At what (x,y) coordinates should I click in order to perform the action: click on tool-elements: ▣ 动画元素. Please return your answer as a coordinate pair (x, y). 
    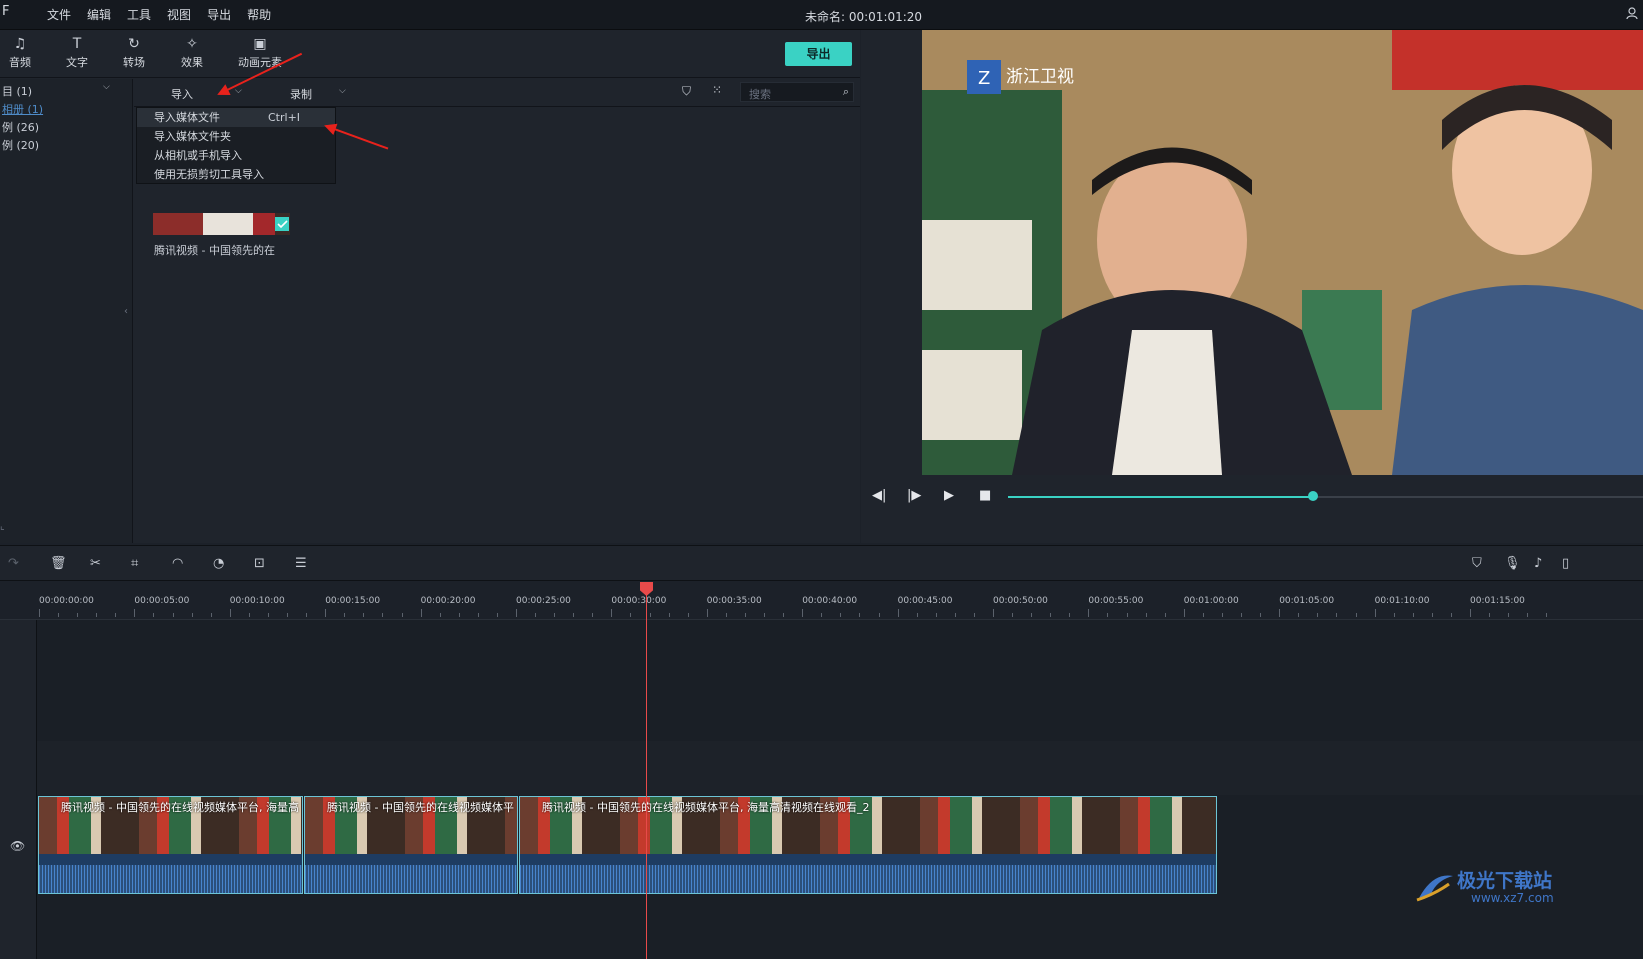
    Looking at the image, I should click on (260, 53).